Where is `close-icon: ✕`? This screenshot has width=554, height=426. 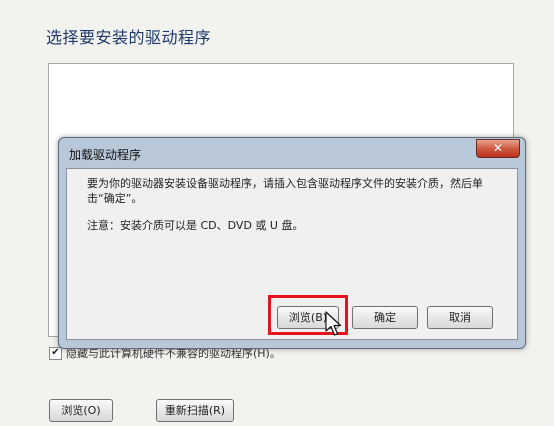 close-icon: ✕ is located at coordinates (498, 148).